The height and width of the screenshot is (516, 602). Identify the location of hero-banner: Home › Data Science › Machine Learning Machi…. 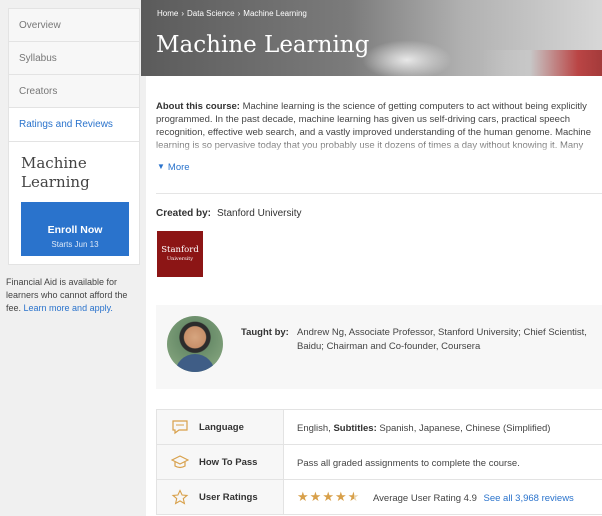
(371, 38).